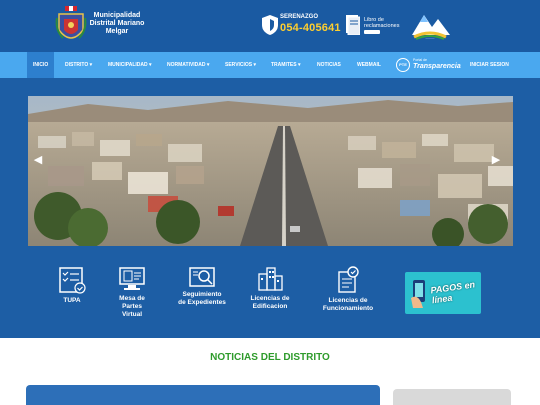 The width and height of the screenshot is (540, 405). Describe the element at coordinates (420, 60) in the screenshot. I see `transparencia-small-label: Portal de` at that location.